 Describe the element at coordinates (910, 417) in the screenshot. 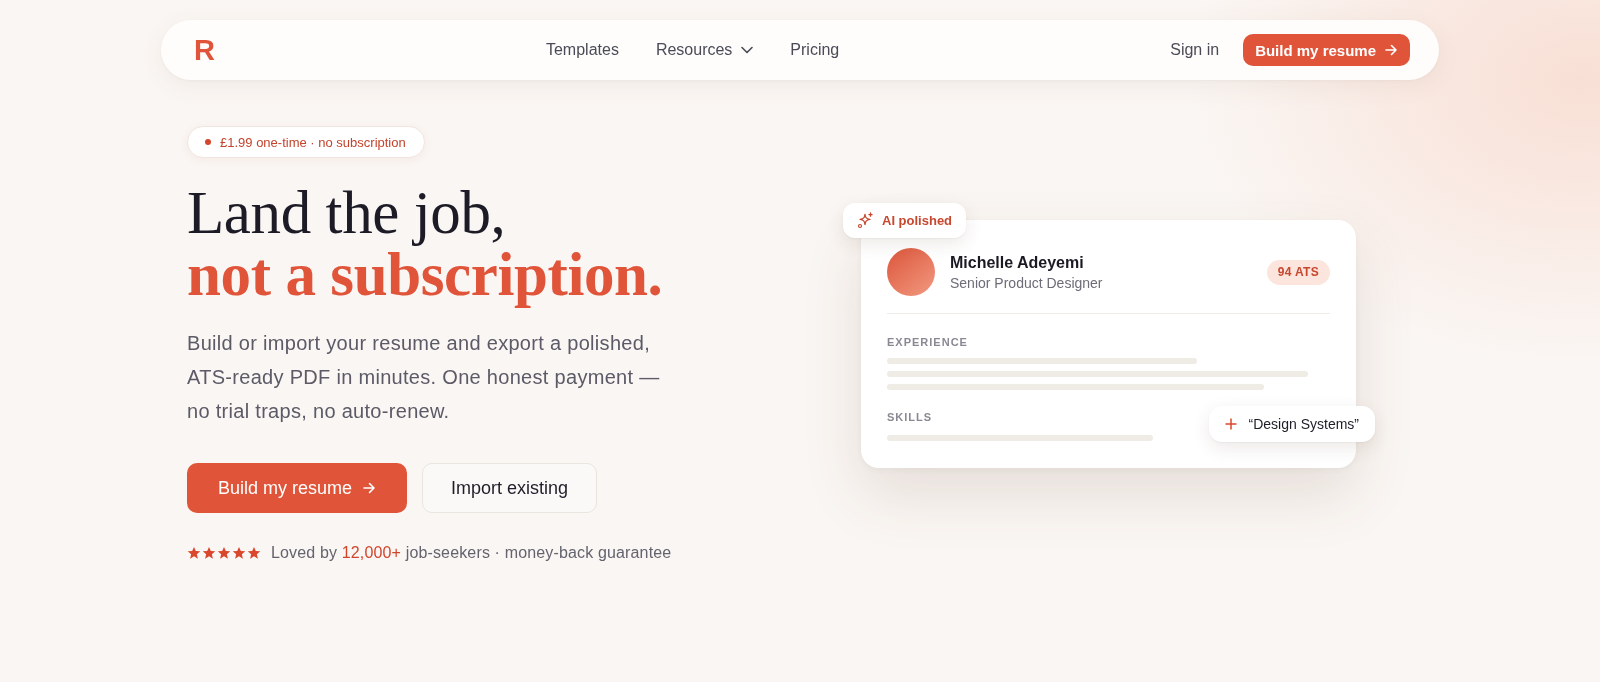

I see `section-title: SKILLS` at that location.